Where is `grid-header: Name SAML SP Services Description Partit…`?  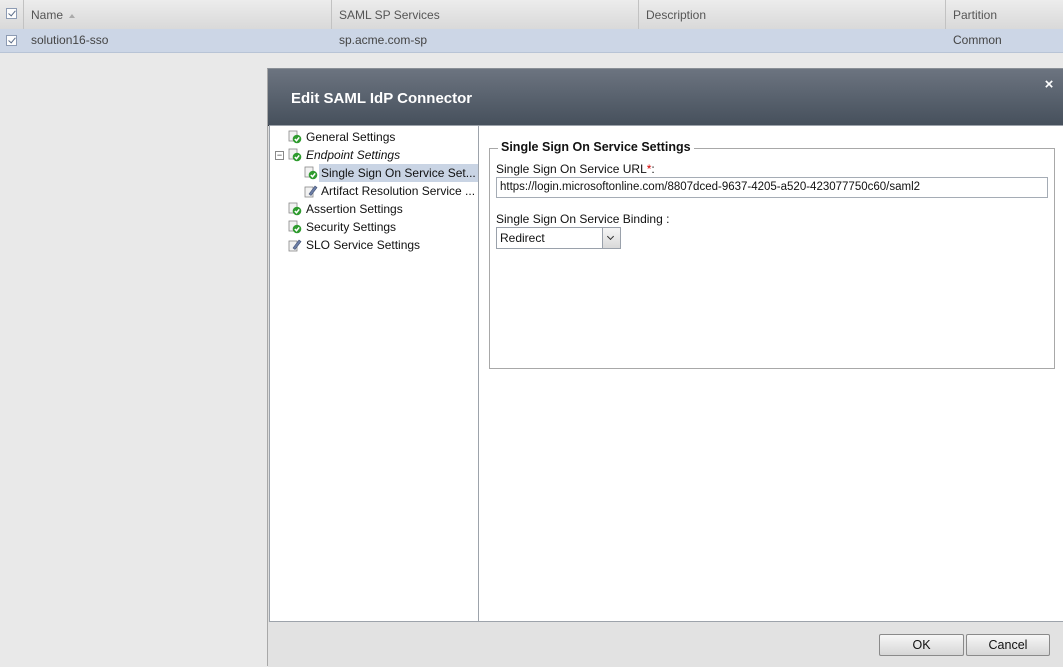 grid-header: Name SAML SP Services Description Partit… is located at coordinates (531, 15).